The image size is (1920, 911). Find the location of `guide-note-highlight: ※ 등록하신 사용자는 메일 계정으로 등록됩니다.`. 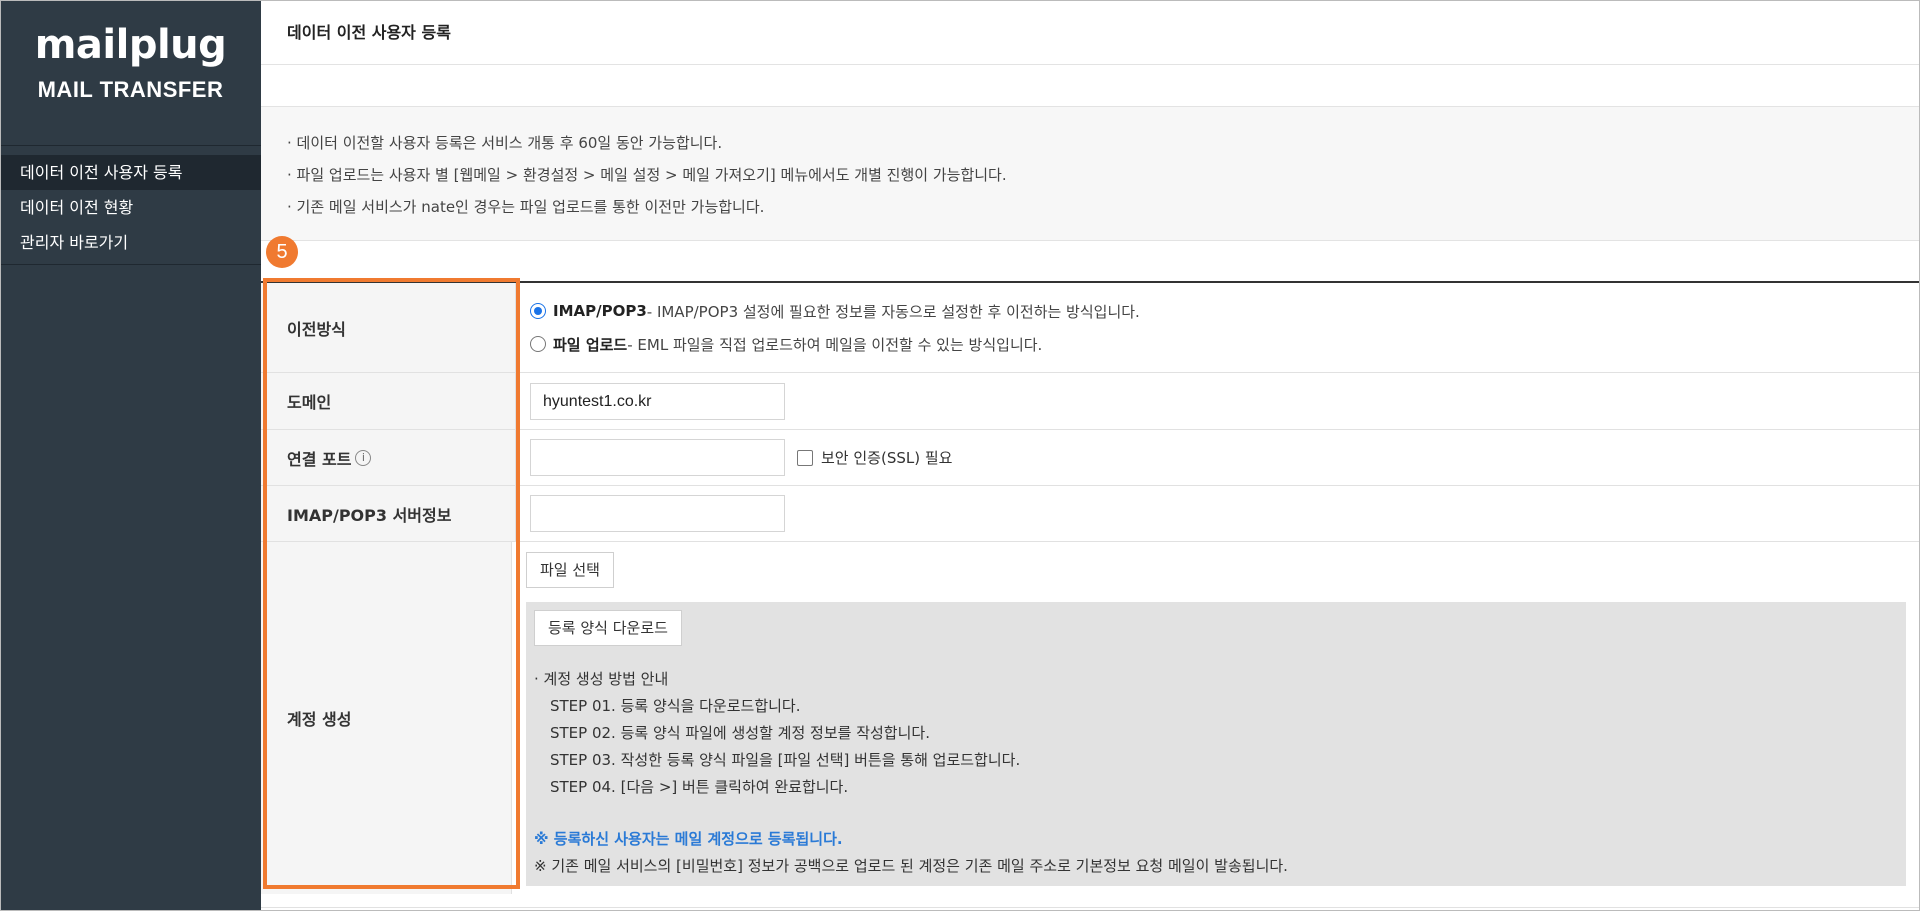

guide-note-highlight: ※ 등록하신 사용자는 메일 계정으로 등록됩니다. is located at coordinates (688, 839).